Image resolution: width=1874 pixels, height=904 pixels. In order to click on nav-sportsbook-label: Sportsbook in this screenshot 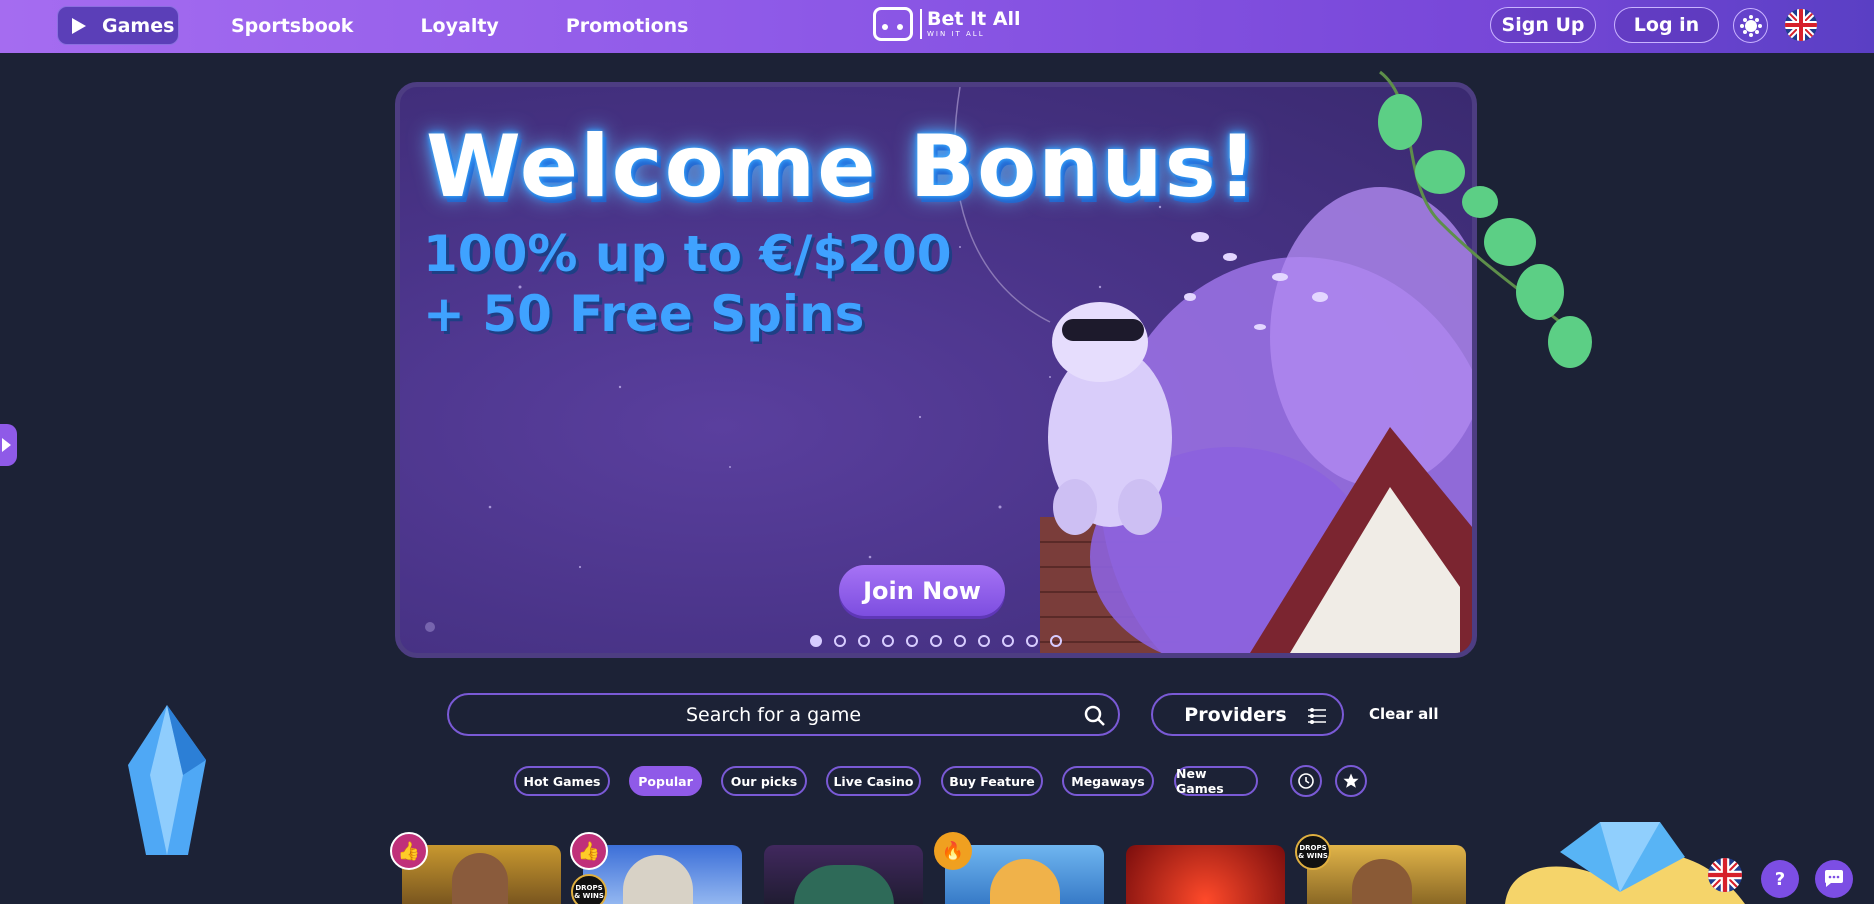, I will do `click(292, 25)`.